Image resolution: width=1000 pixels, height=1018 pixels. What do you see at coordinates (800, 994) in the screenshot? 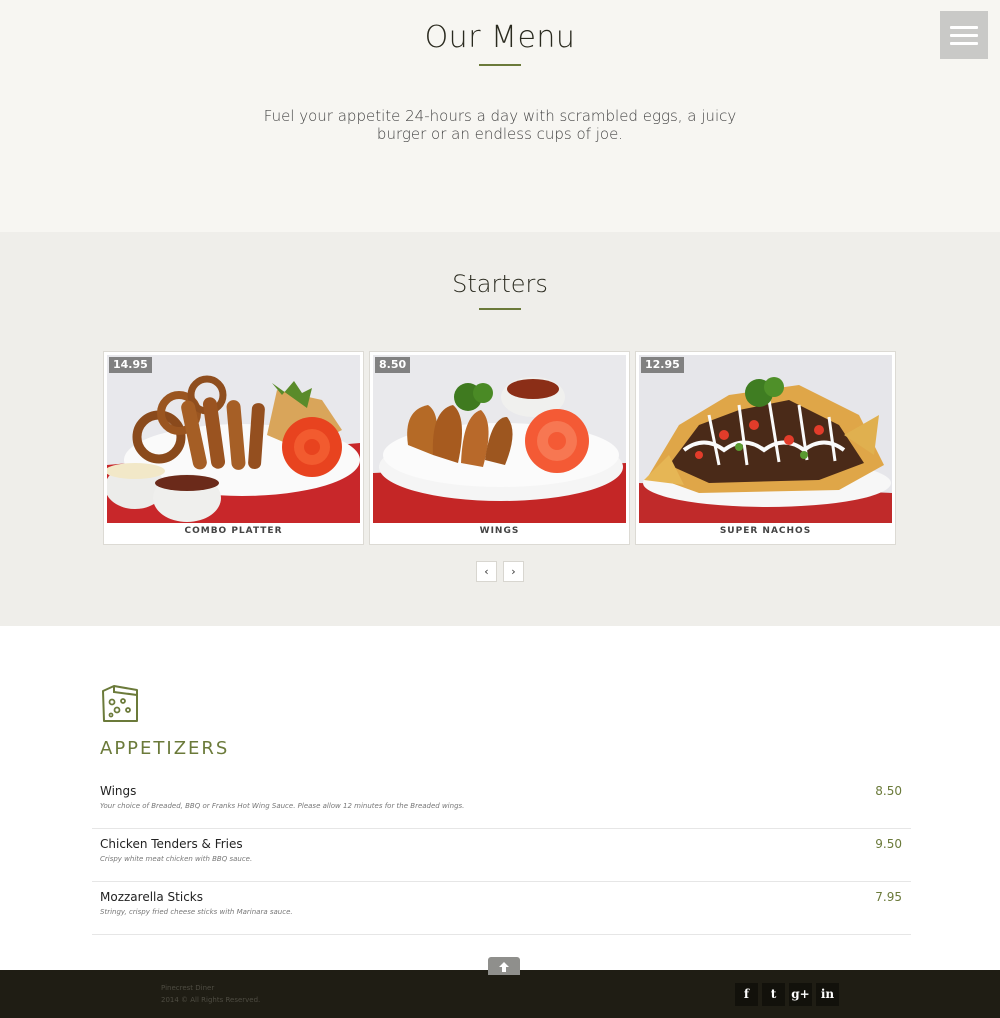
I see `google-plus-icon: g+` at bounding box center [800, 994].